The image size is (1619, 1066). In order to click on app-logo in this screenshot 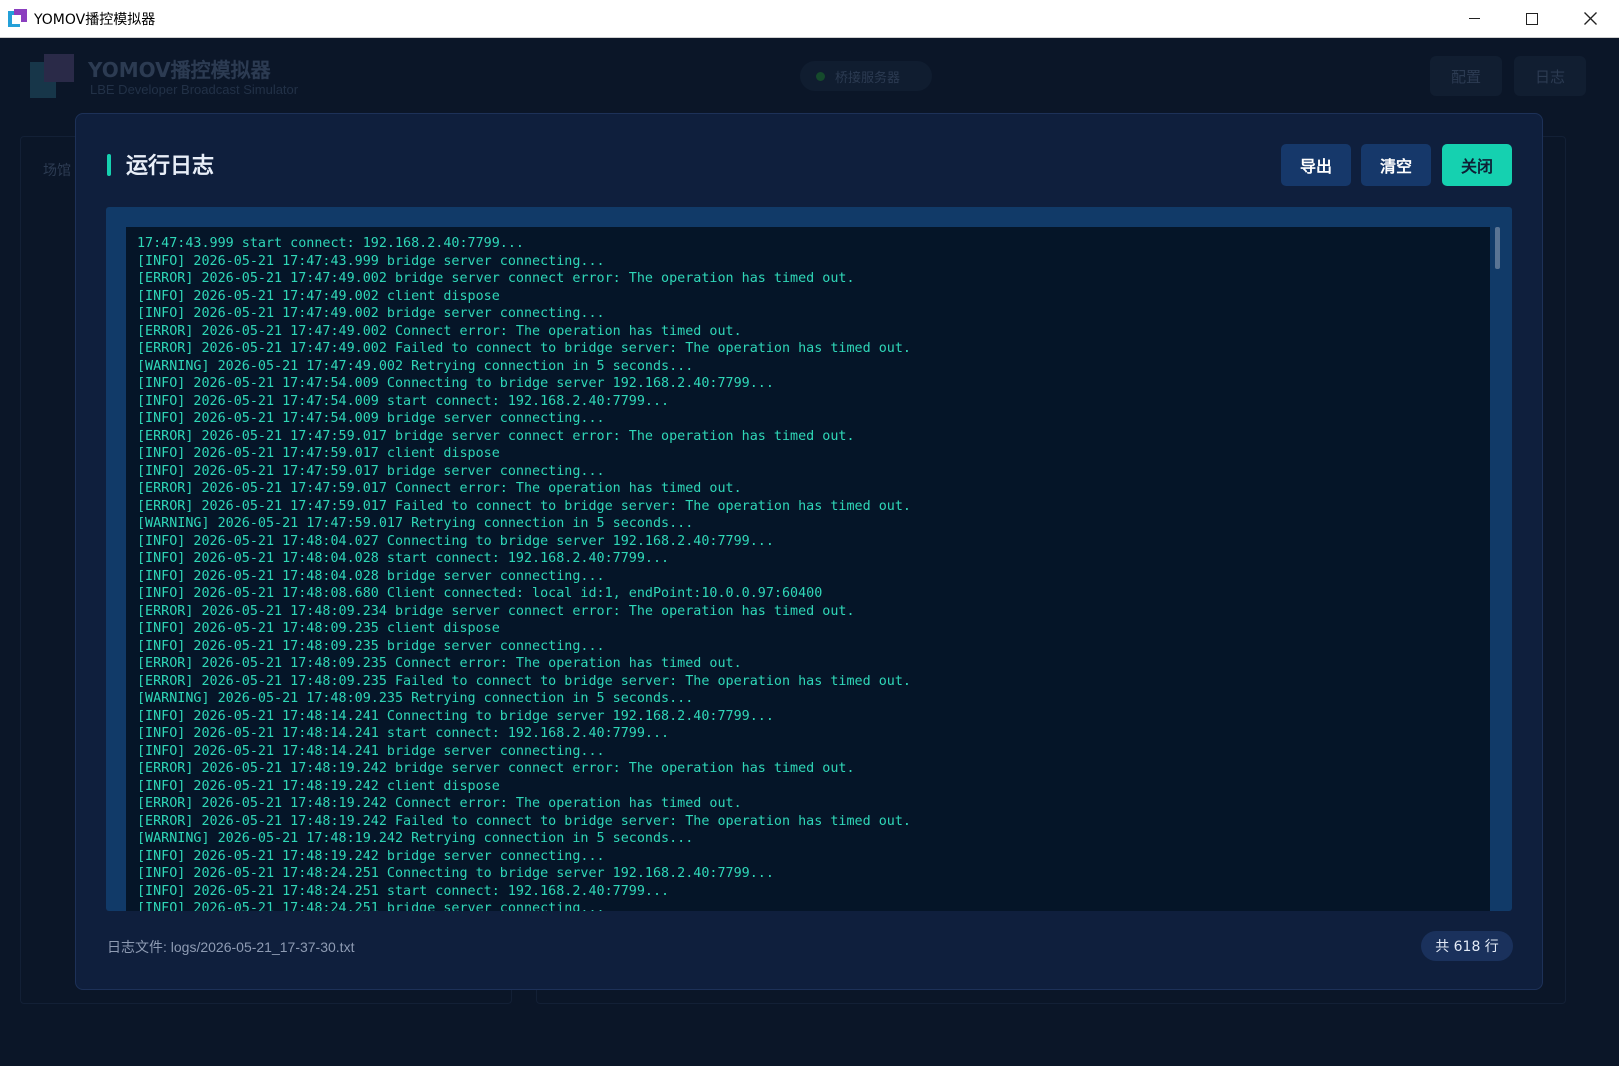, I will do `click(53, 76)`.